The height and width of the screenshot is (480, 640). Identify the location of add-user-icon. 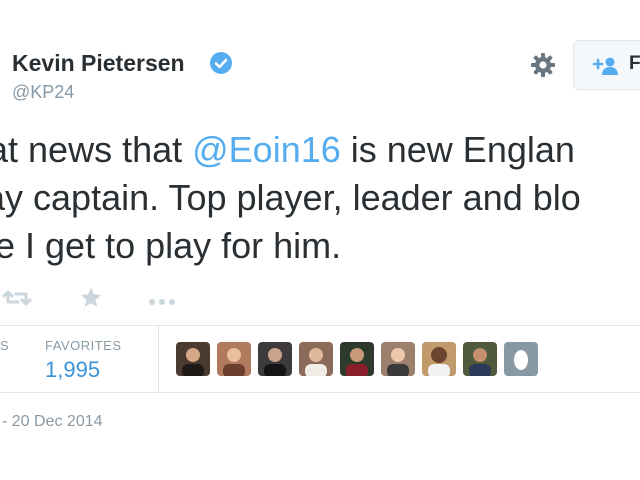
(606, 68).